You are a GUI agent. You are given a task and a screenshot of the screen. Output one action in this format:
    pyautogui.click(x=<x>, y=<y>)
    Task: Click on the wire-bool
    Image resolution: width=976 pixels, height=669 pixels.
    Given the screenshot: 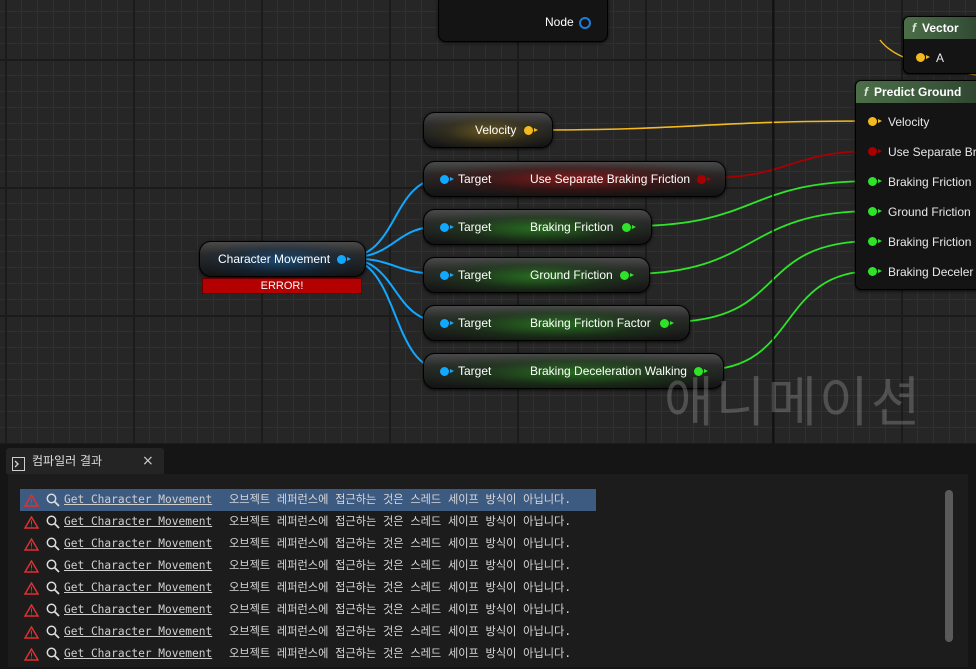 What is the action you would take?
    pyautogui.click(x=790, y=164)
    